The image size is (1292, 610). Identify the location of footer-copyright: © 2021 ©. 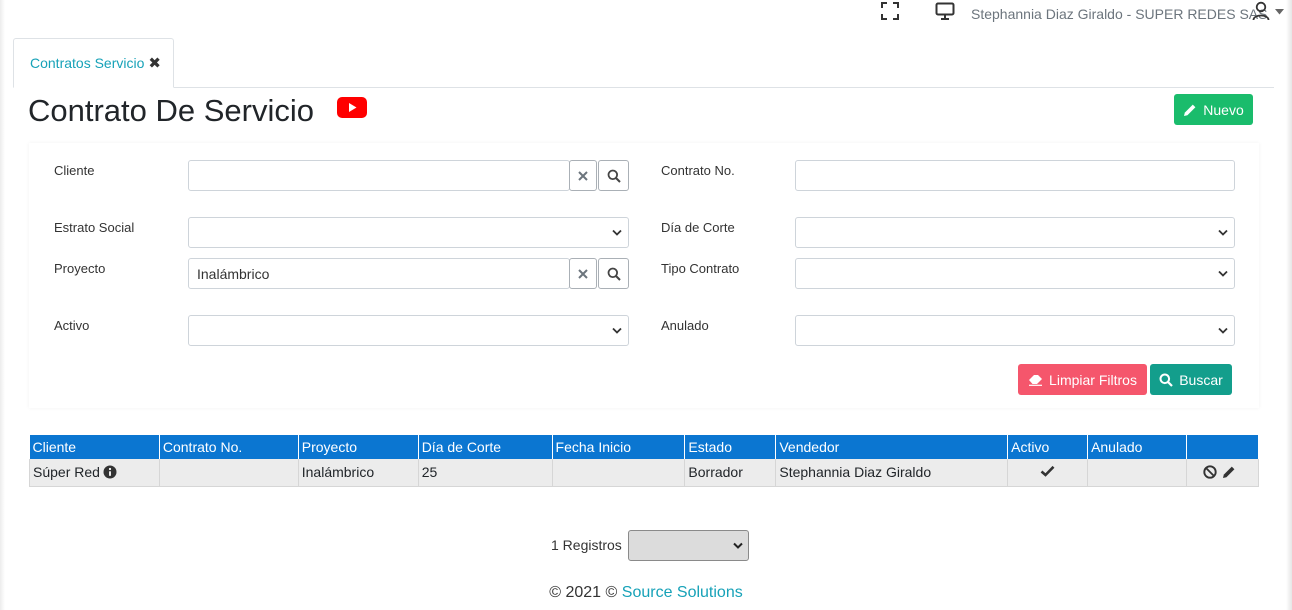
(583, 592).